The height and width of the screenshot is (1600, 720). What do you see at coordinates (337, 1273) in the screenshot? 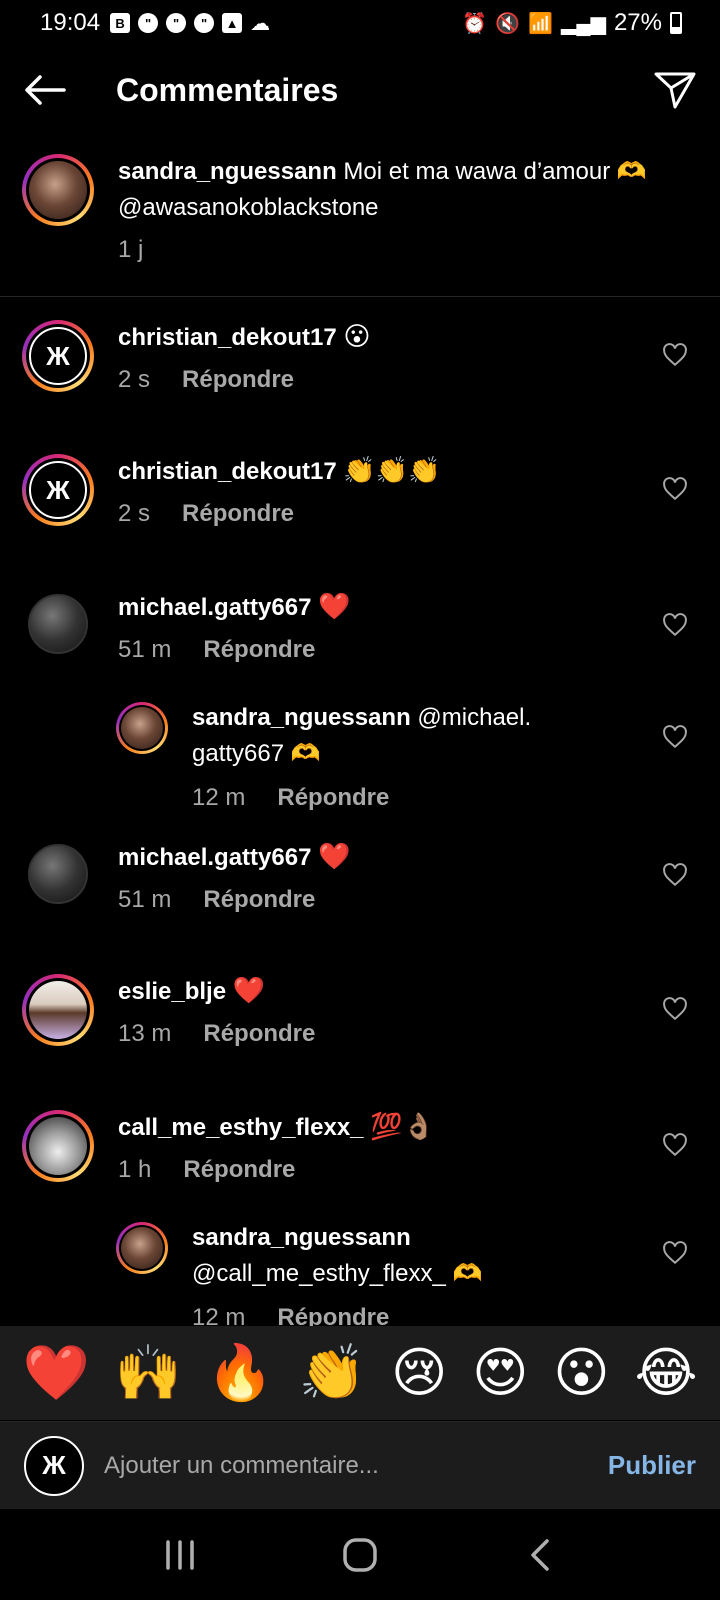
I see `comment-text: @call_me_esthy_flexx_ 🫶` at bounding box center [337, 1273].